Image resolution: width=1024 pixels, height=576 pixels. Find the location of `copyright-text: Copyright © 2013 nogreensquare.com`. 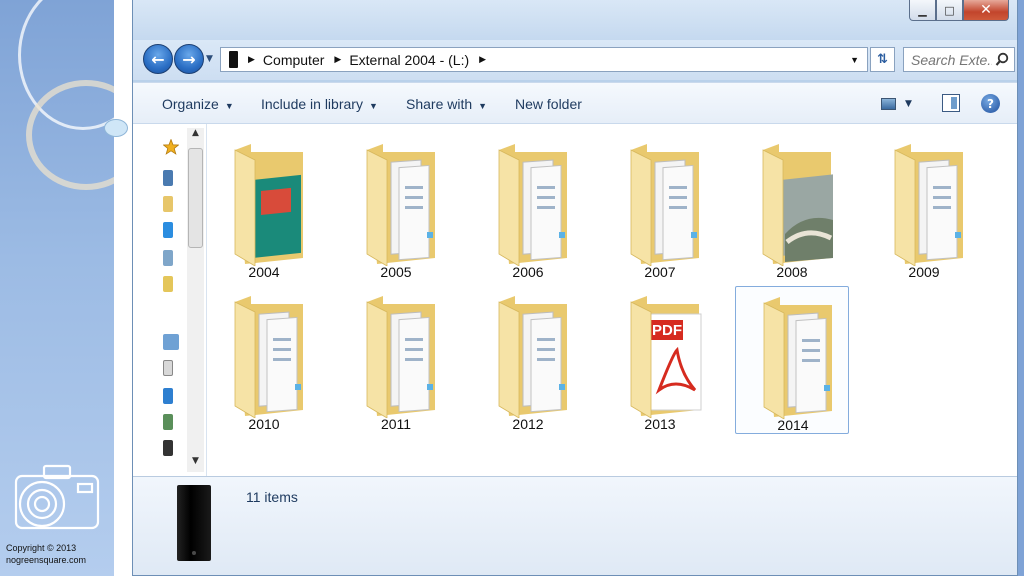

copyright-text: Copyright © 2013 nogreensquare.com is located at coordinates (46, 554).